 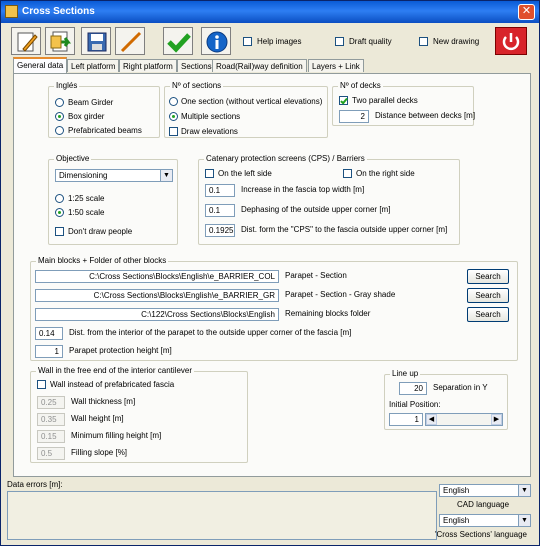 I want to click on multiple-sections-radio, so click(x=173, y=116).